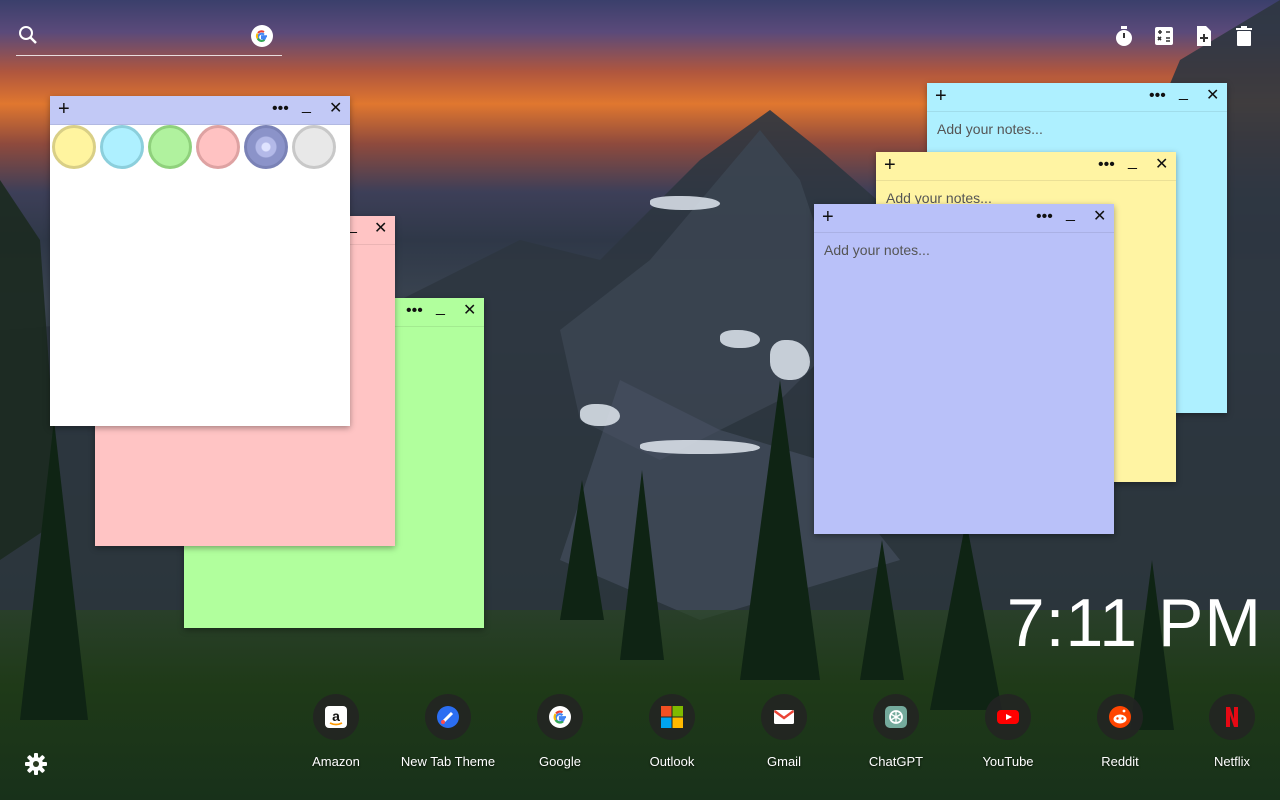 The height and width of the screenshot is (800, 1280). Describe the element at coordinates (448, 717) in the screenshot. I see `new-tab-theme-icon` at that location.